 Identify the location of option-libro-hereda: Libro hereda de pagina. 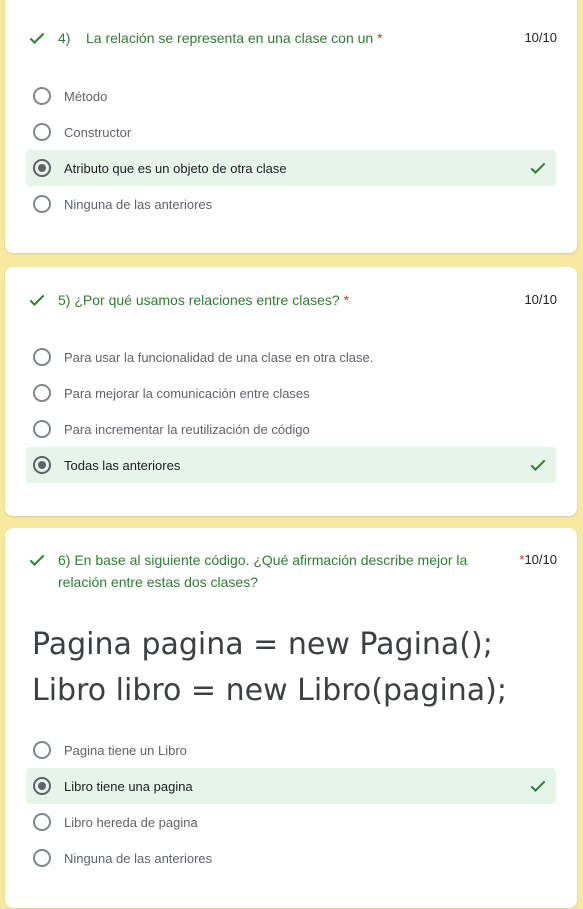
(291, 822).